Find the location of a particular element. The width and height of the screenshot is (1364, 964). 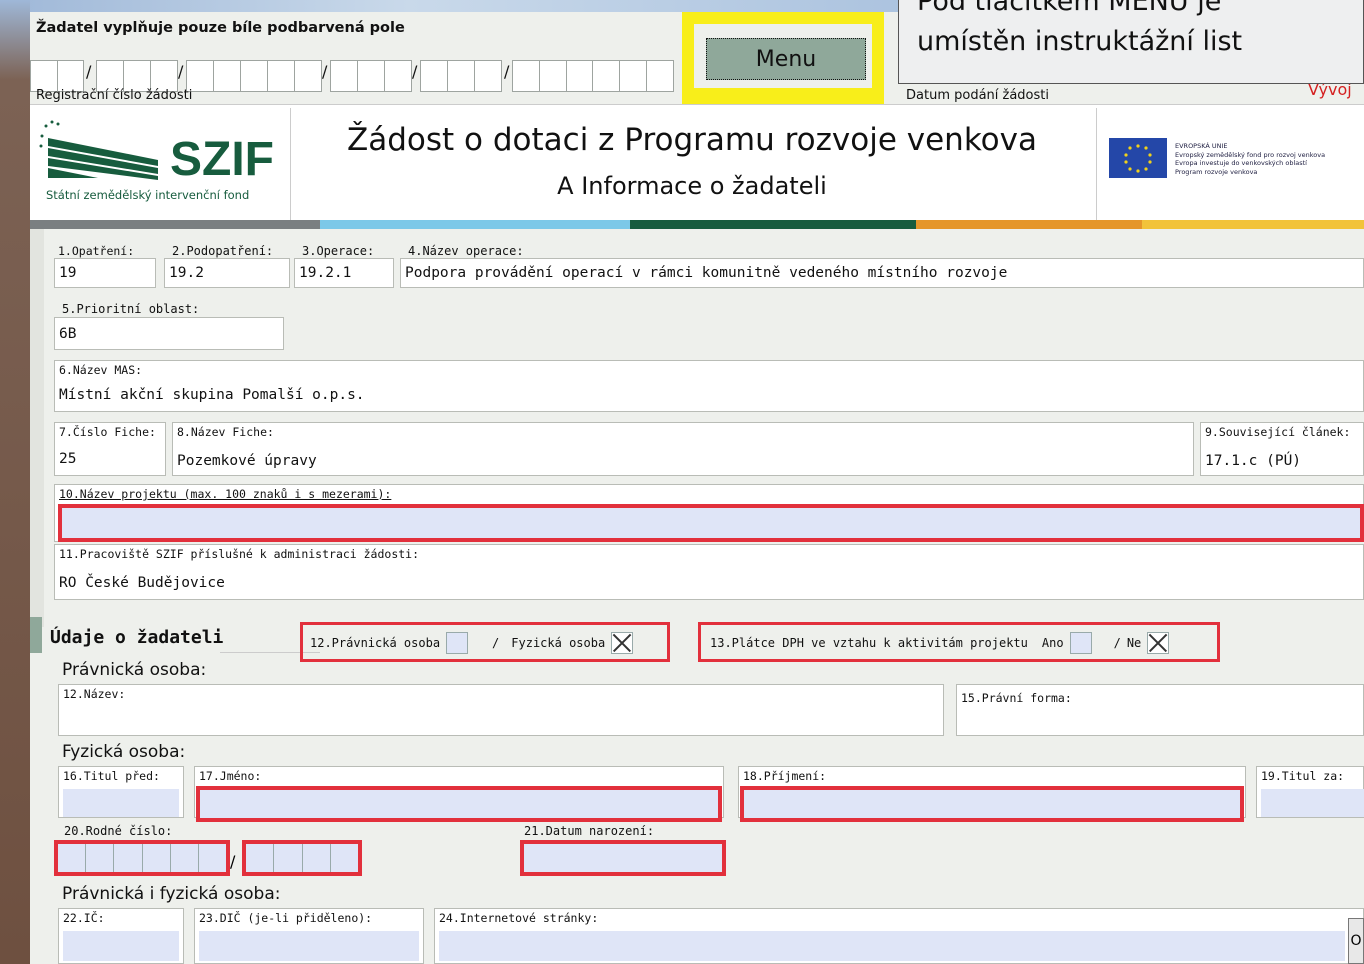

field-label: 7.Číslo Fiche: is located at coordinates (107, 432).